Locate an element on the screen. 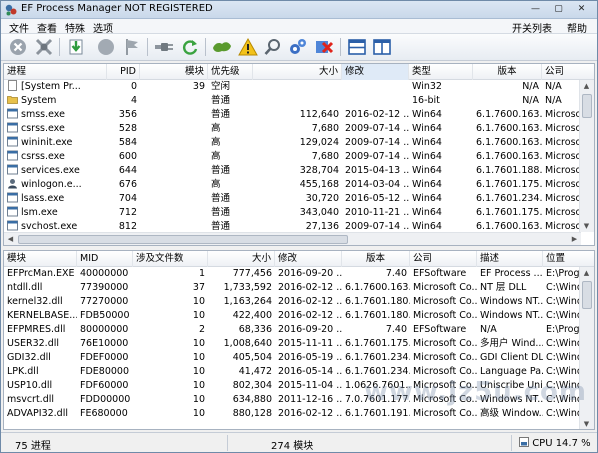  module-cell-count: 37 is located at coordinates (198, 287).